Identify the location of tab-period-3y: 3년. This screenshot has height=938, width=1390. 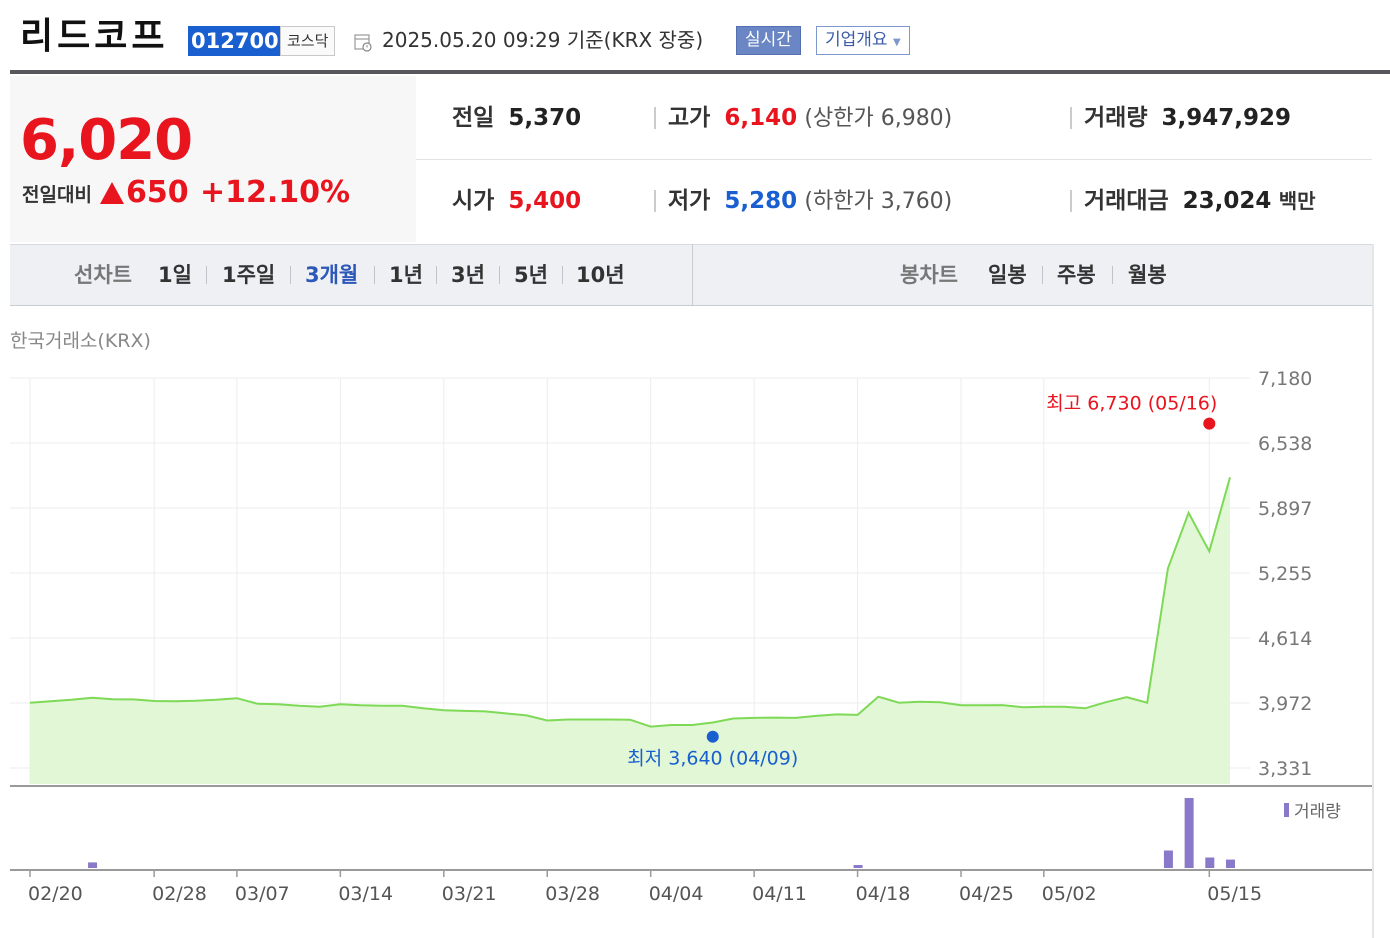
(468, 275).